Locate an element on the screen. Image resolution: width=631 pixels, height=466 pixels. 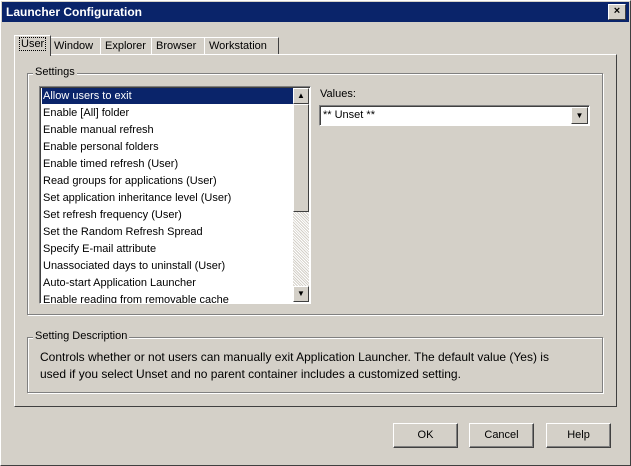
close-icon: × is located at coordinates (617, 12).